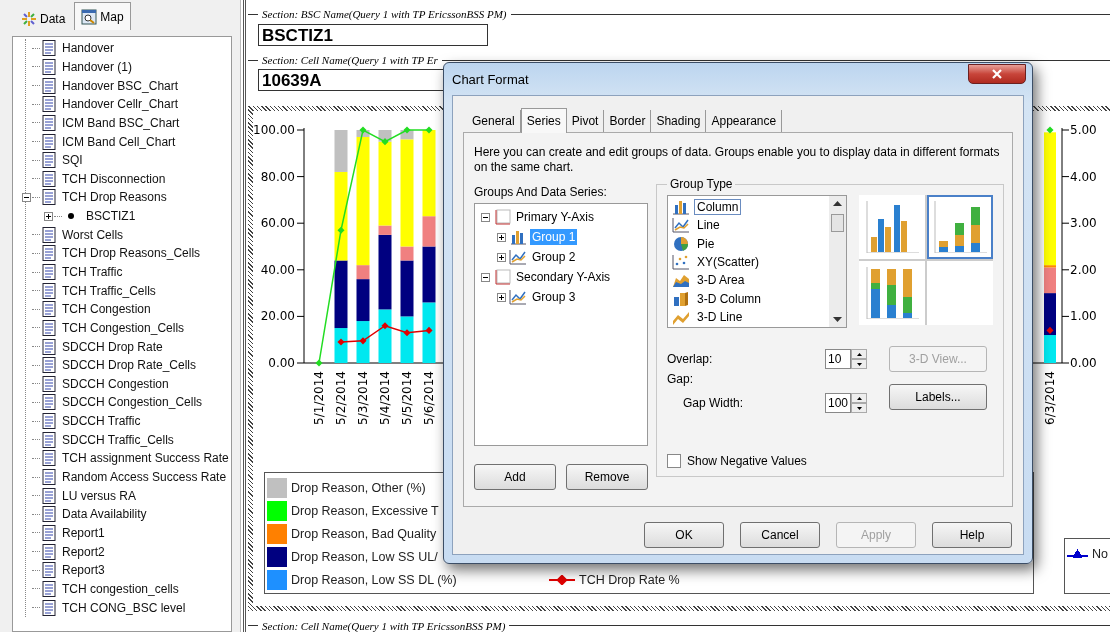 Image resolution: width=1110 pixels, height=632 pixels. What do you see at coordinates (681, 207) in the screenshot?
I see `column-chart-icon` at bounding box center [681, 207].